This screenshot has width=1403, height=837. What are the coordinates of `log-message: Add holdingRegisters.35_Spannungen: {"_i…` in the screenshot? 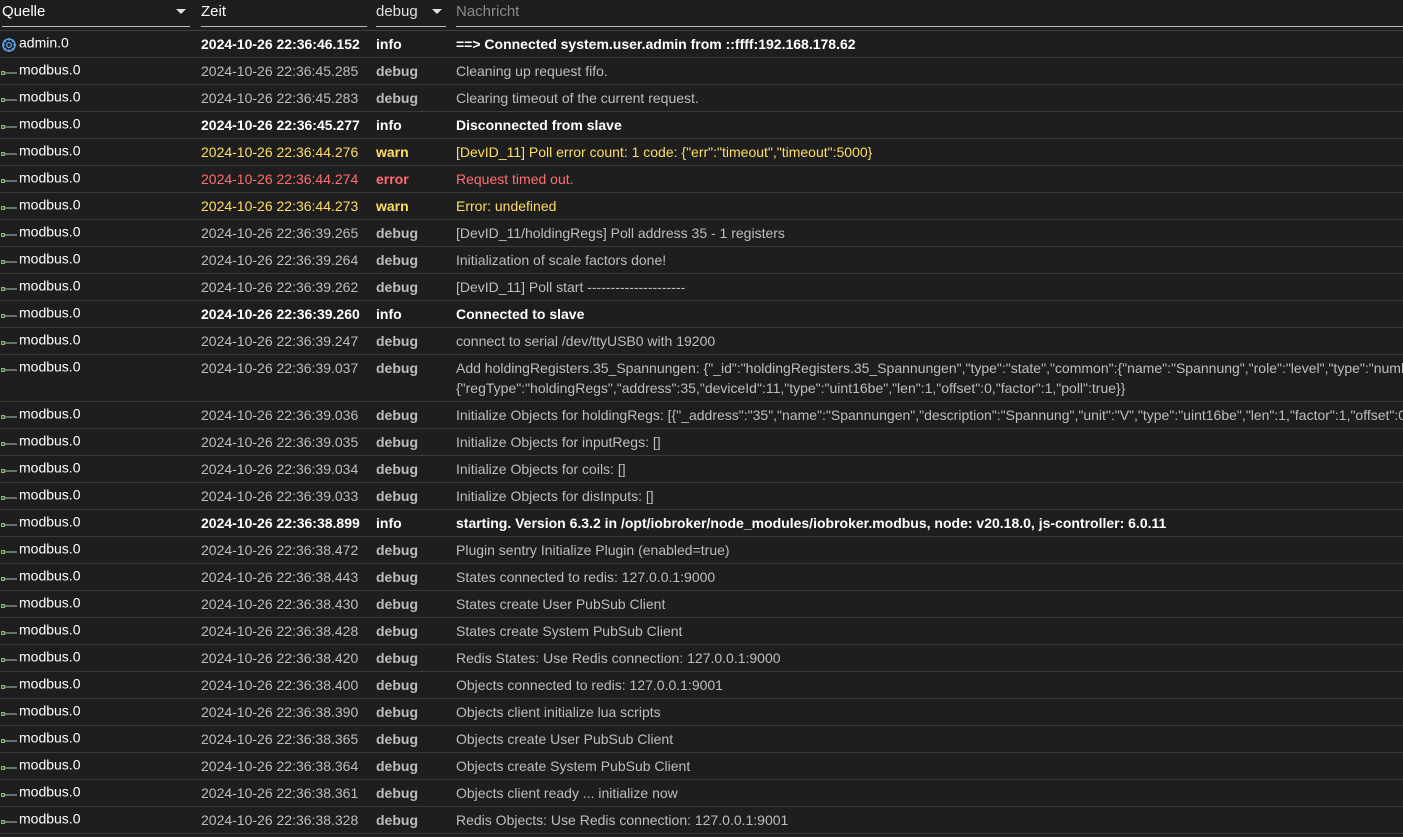 It's located at (929, 378).